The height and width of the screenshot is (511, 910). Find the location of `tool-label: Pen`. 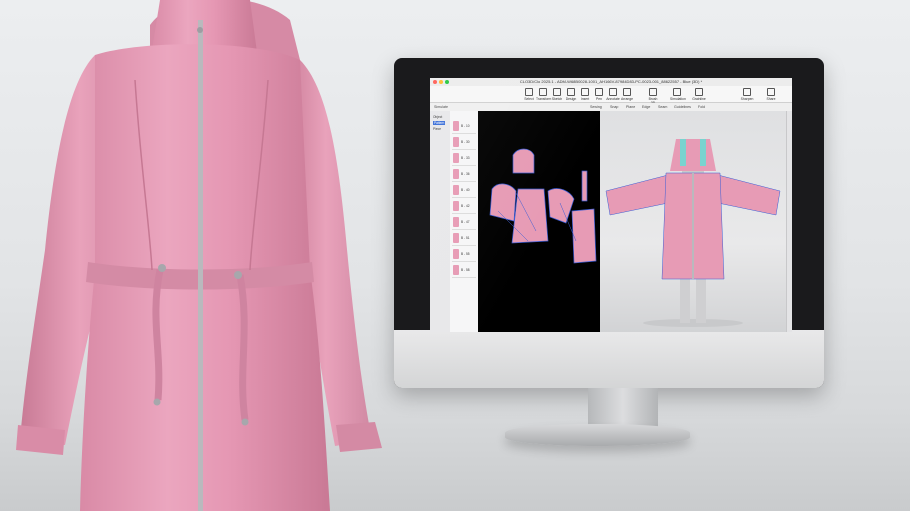

tool-label: Pen is located at coordinates (599, 99).